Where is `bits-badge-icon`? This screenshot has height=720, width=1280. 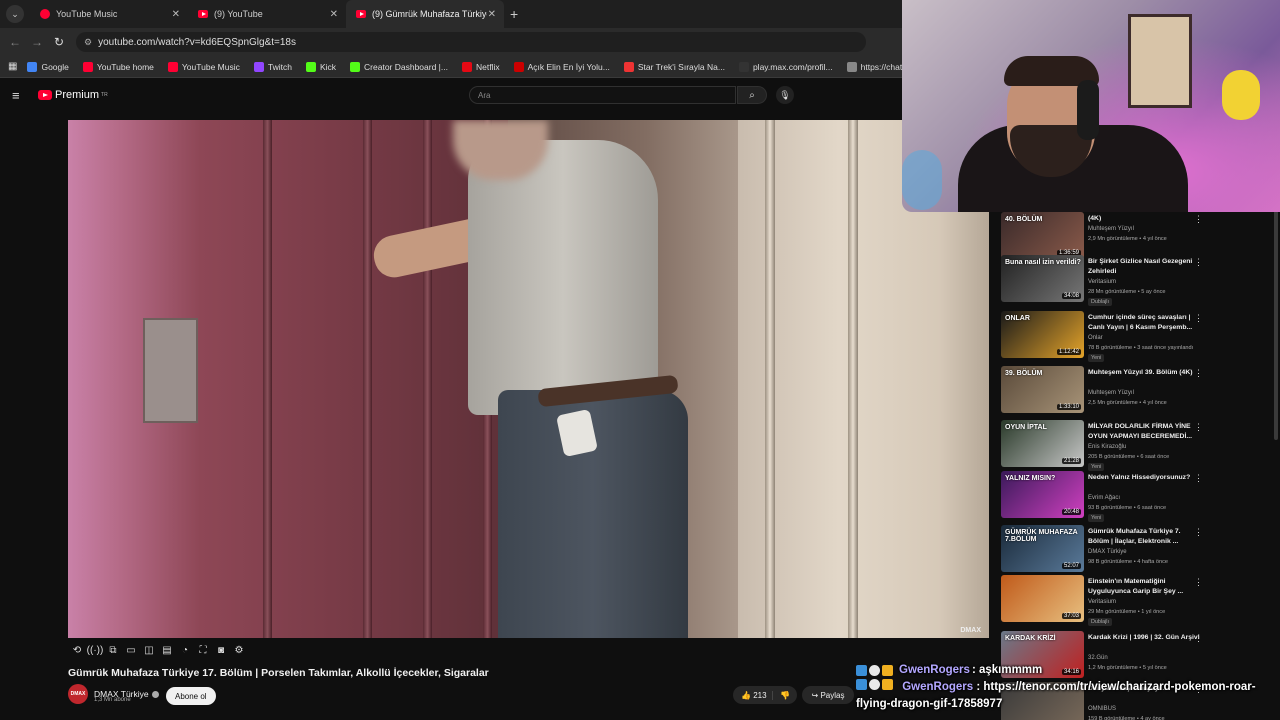 bits-badge-icon is located at coordinates (874, 670).